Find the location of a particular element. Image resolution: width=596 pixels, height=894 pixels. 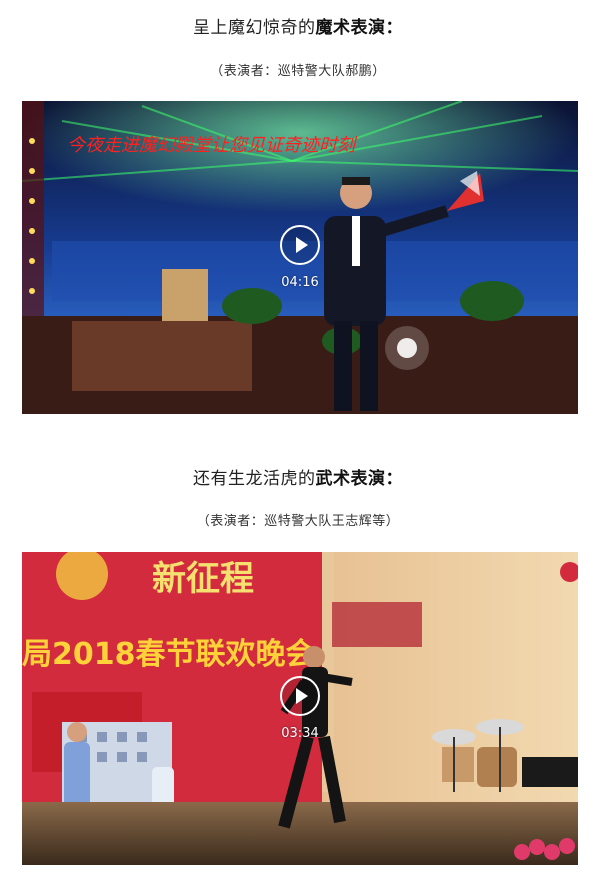

magic-play-button is located at coordinates (300, 245).